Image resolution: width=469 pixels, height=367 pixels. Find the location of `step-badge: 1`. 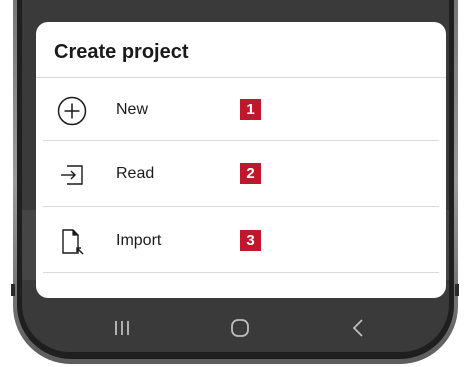

step-badge: 1 is located at coordinates (250, 109).